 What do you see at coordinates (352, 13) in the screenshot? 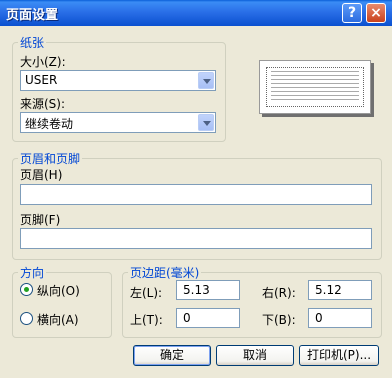
I see `help-button: ?` at bounding box center [352, 13].